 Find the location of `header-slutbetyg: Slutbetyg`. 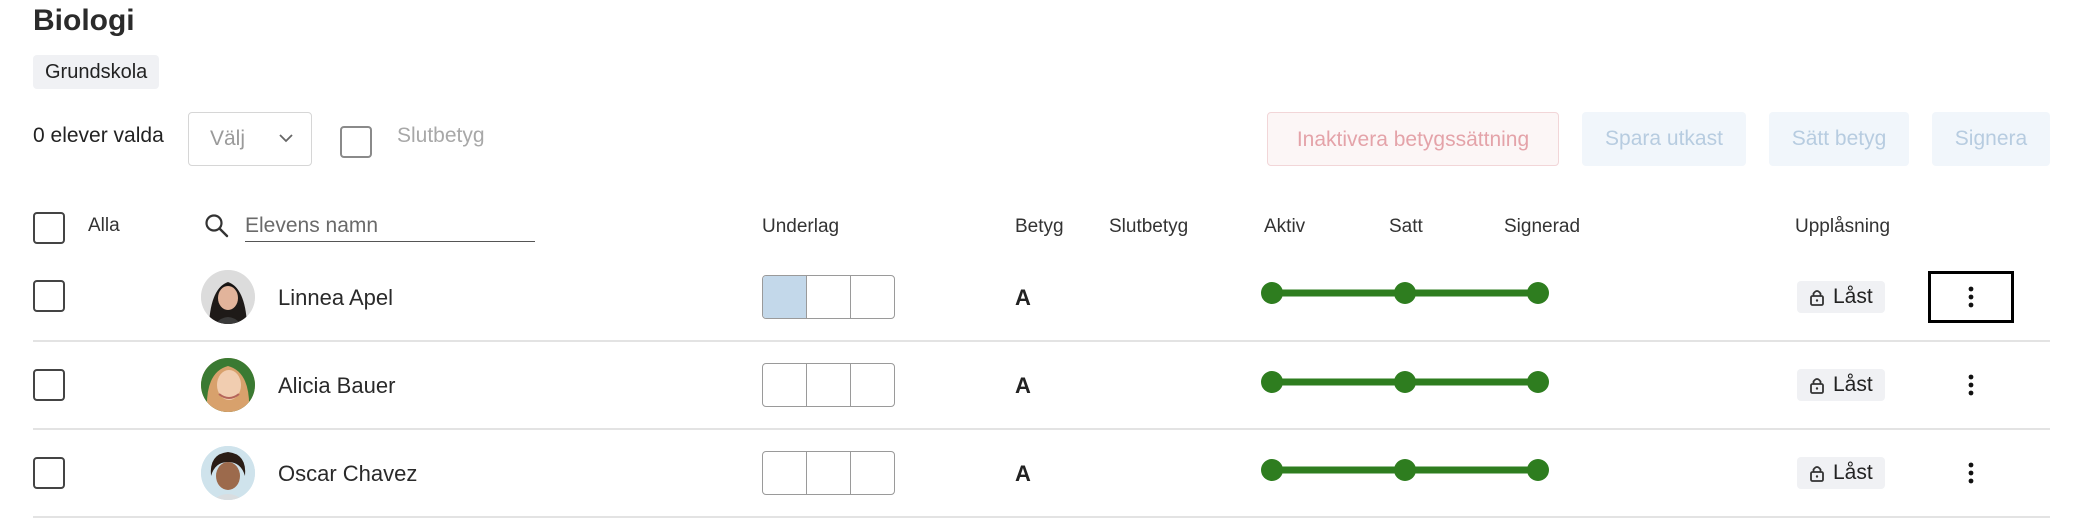

header-slutbetyg: Slutbetyg is located at coordinates (1149, 226).